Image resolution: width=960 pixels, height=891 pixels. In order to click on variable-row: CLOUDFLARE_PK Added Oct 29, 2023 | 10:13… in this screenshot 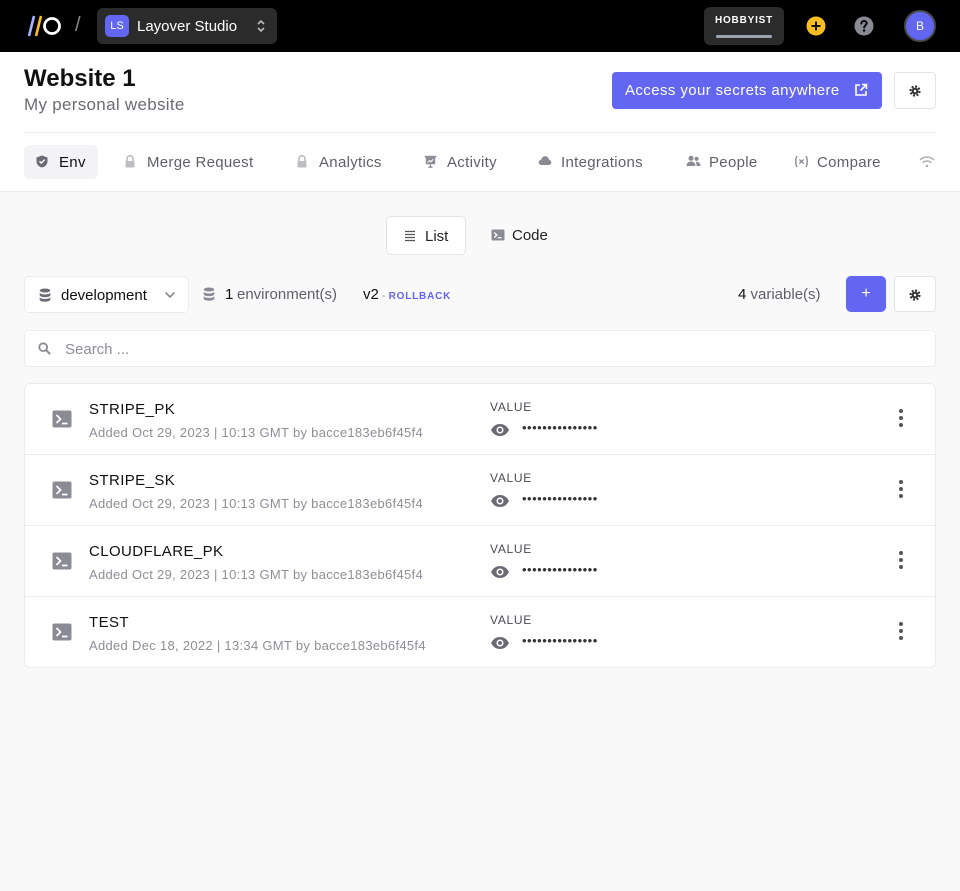, I will do `click(480, 561)`.